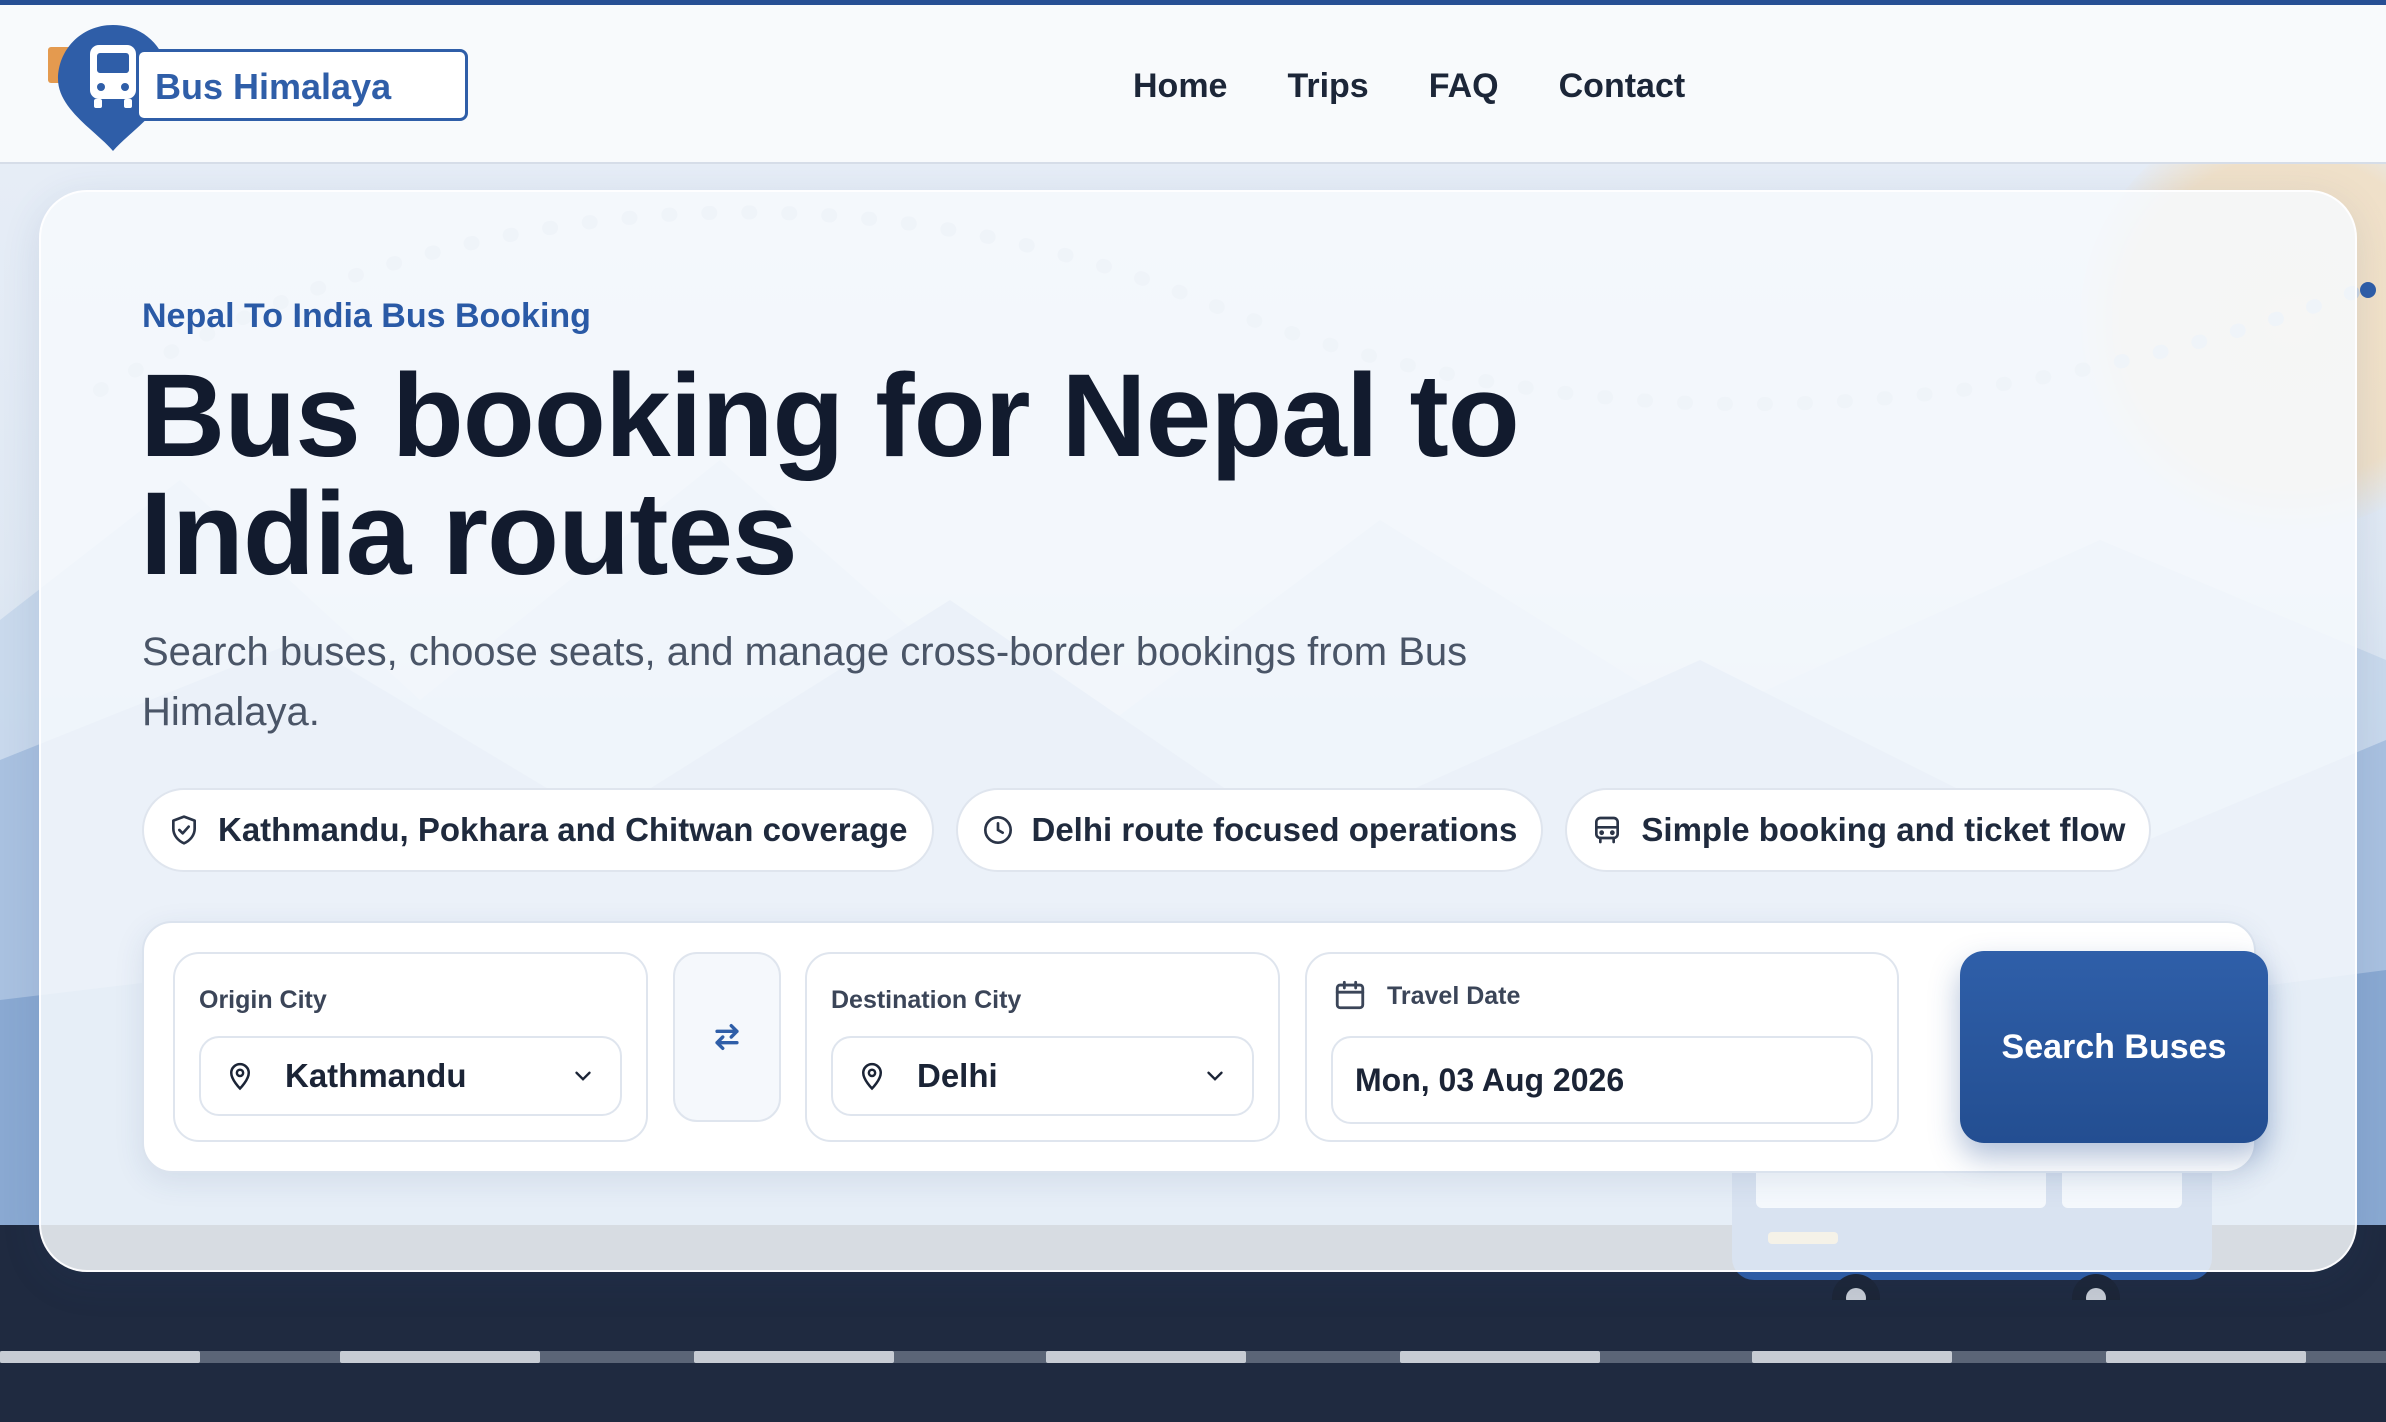 This screenshot has width=2386, height=1422. What do you see at coordinates (1042, 1076) in the screenshot?
I see `destination-select: Delhi` at bounding box center [1042, 1076].